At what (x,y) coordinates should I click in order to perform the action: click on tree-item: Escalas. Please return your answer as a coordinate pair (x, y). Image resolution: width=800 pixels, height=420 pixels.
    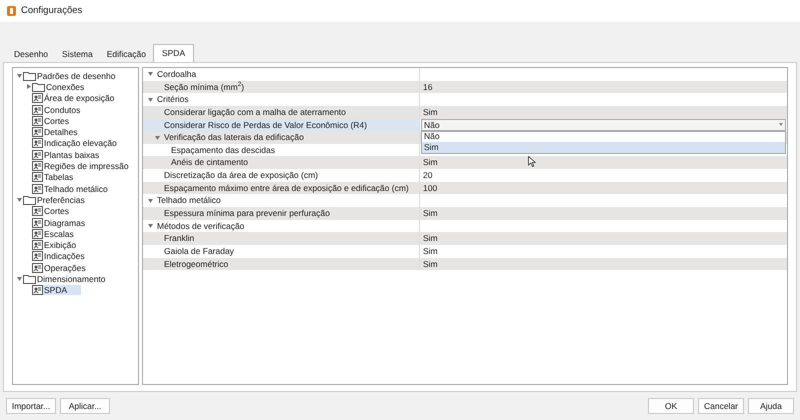
    Looking at the image, I should click on (59, 233).